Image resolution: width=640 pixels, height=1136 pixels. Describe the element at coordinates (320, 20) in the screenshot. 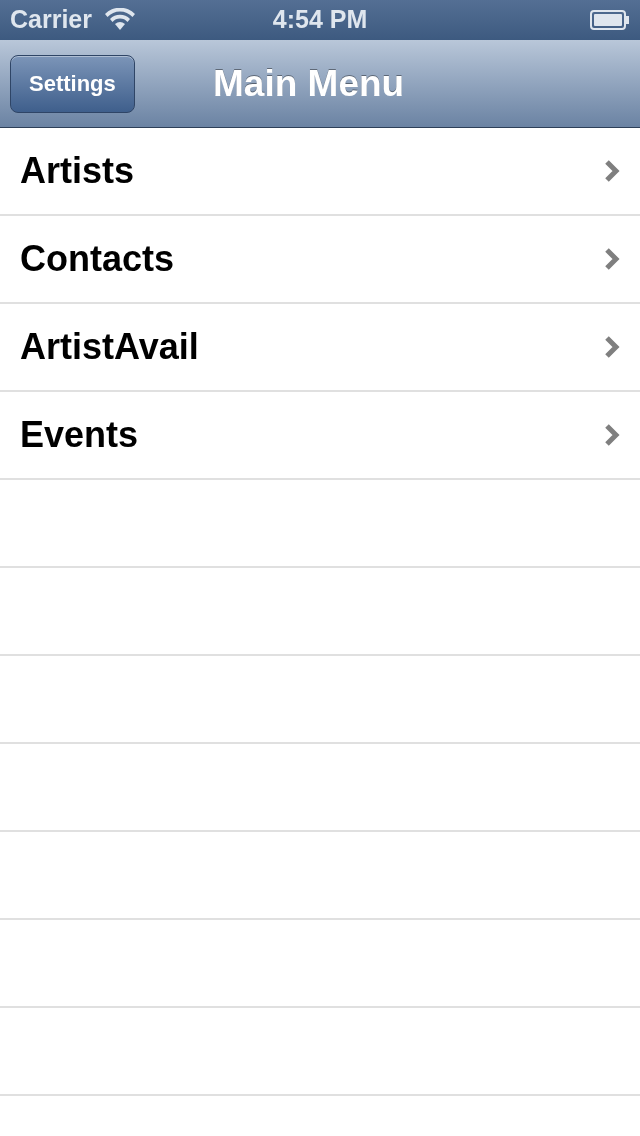

I see `time-label: 4:54 PM` at that location.